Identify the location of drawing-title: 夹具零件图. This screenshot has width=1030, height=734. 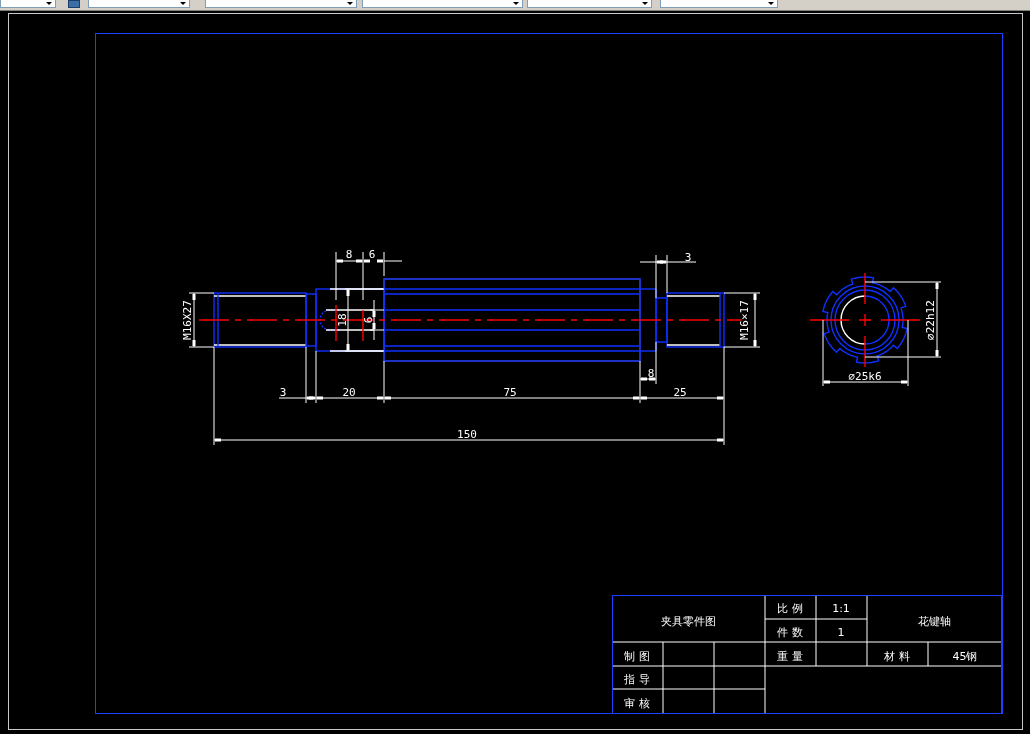
(688, 621).